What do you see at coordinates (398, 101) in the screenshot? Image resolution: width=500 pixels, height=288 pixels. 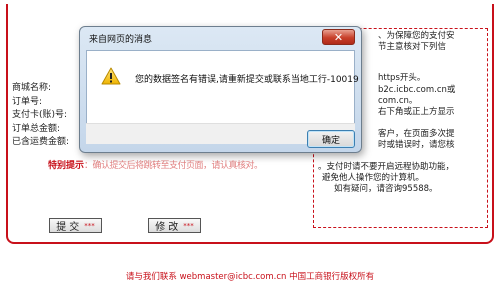 I see `notice-line: com.cn。` at bounding box center [398, 101].